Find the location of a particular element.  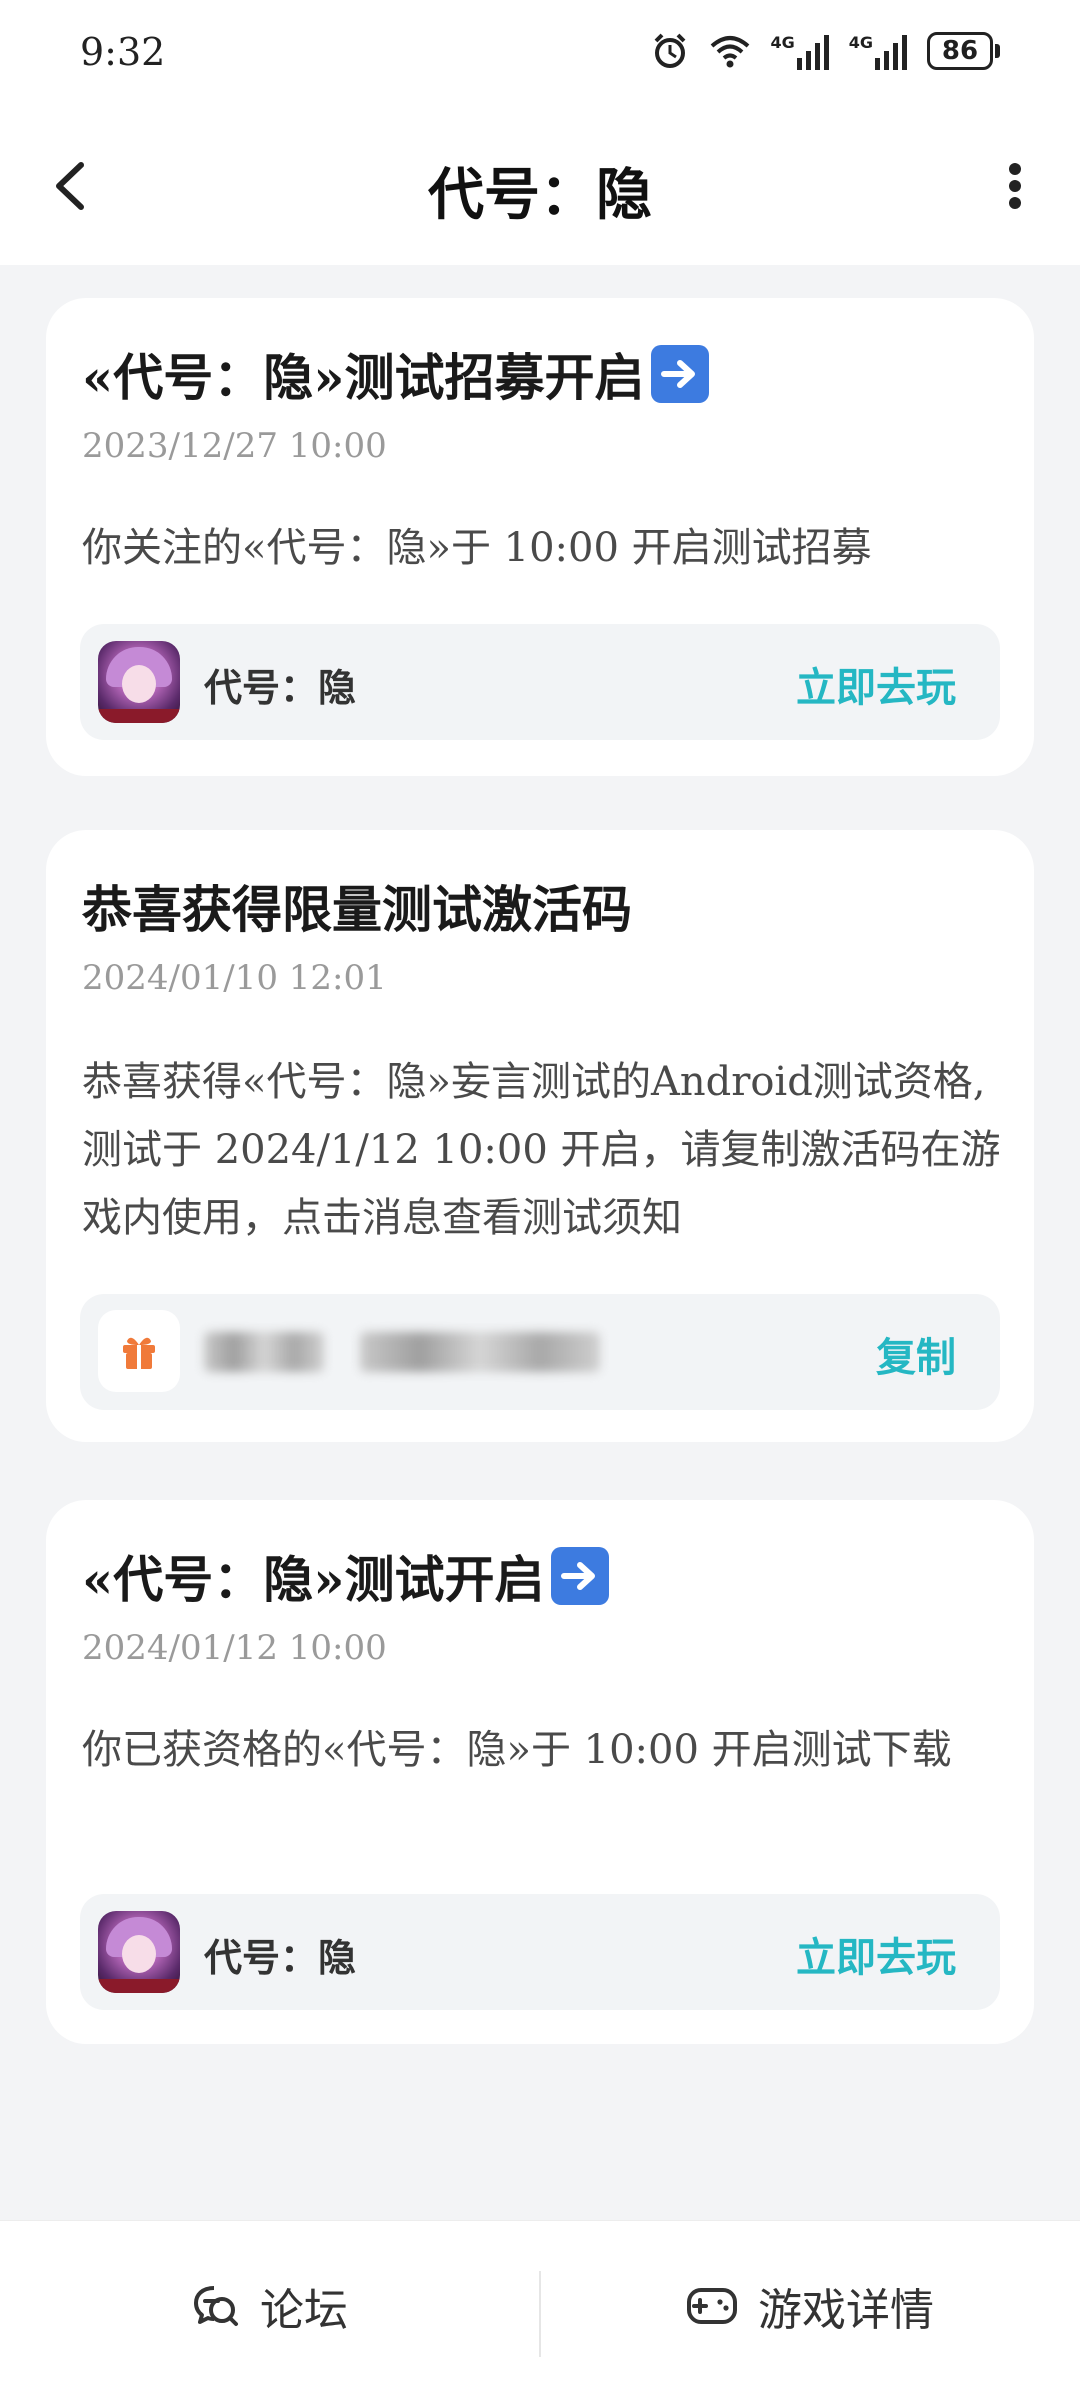

forum-tab: 论坛 is located at coordinates (270, 2305).